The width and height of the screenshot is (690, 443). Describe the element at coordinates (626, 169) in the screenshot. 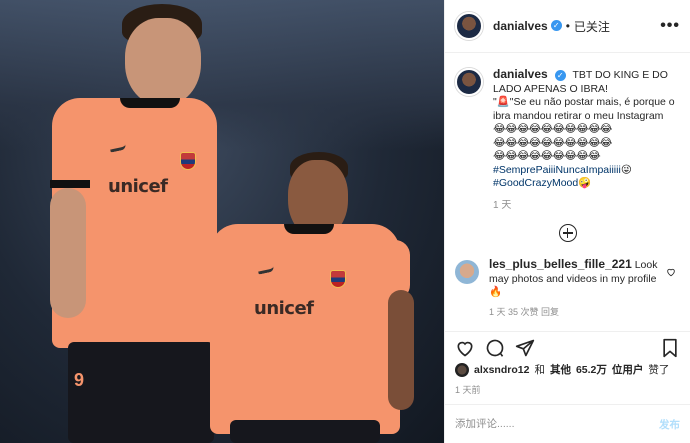

I see `hashtag-emoji: 😜` at that location.